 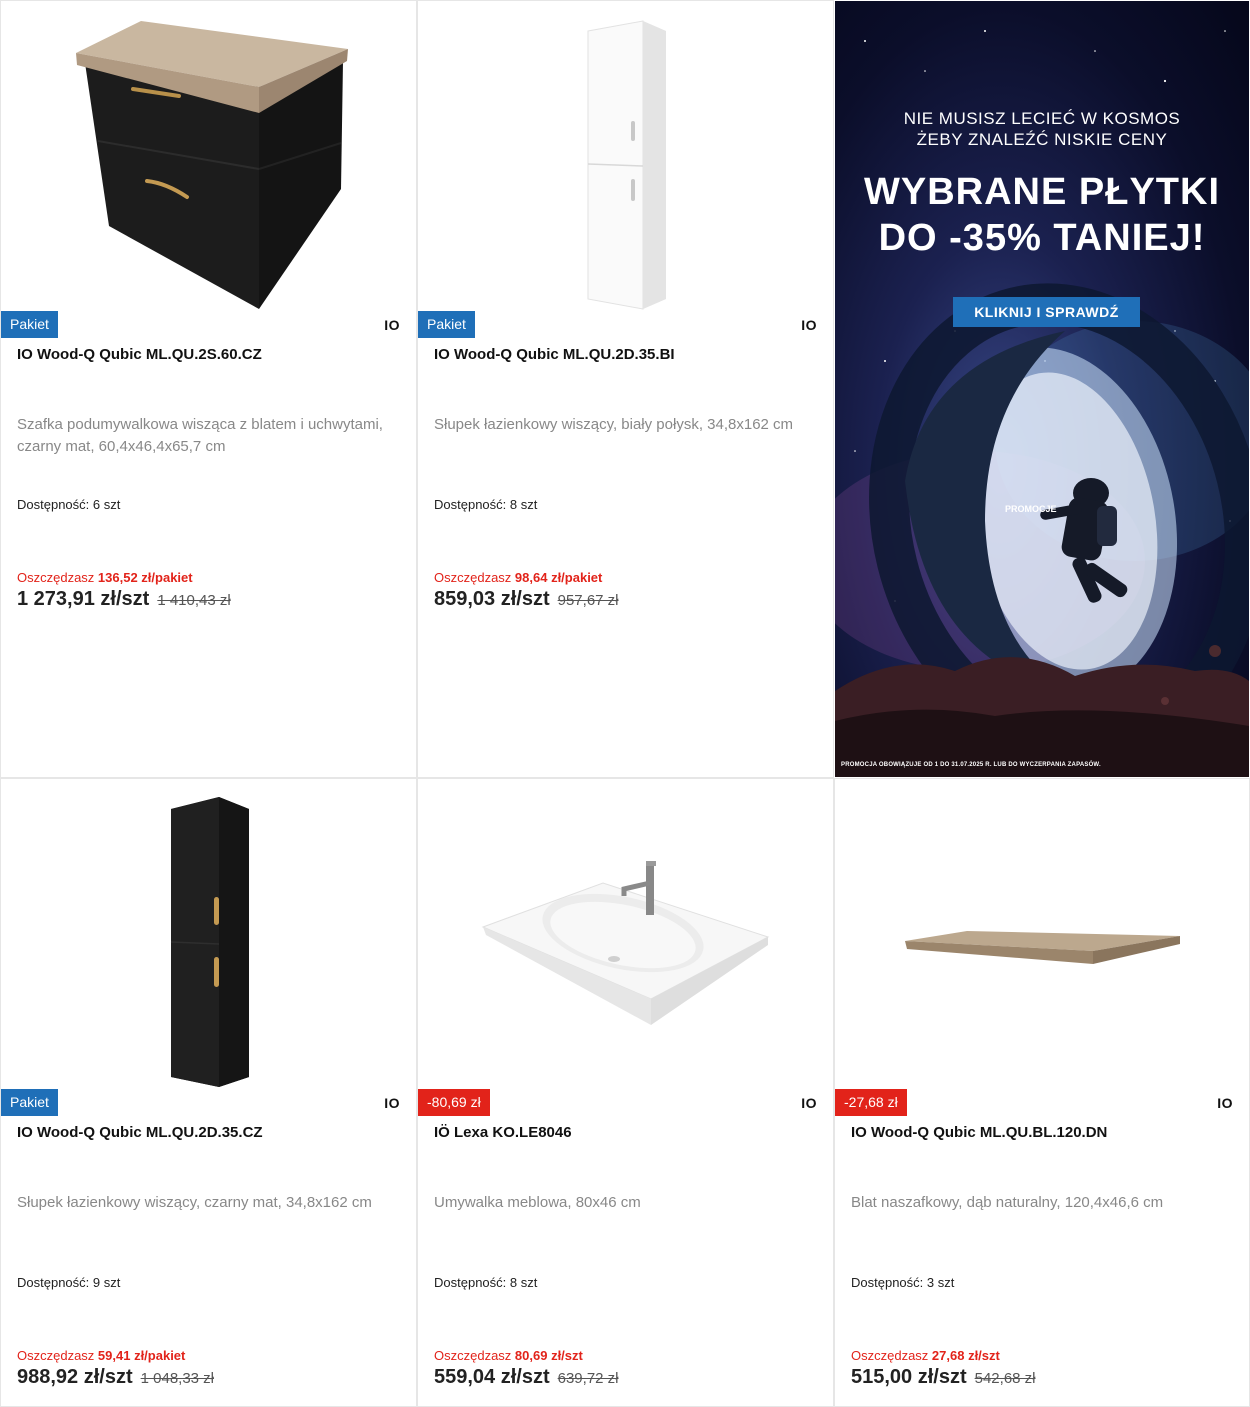 What do you see at coordinates (588, 600) in the screenshot?
I see `old-price: 957,67 zł` at bounding box center [588, 600].